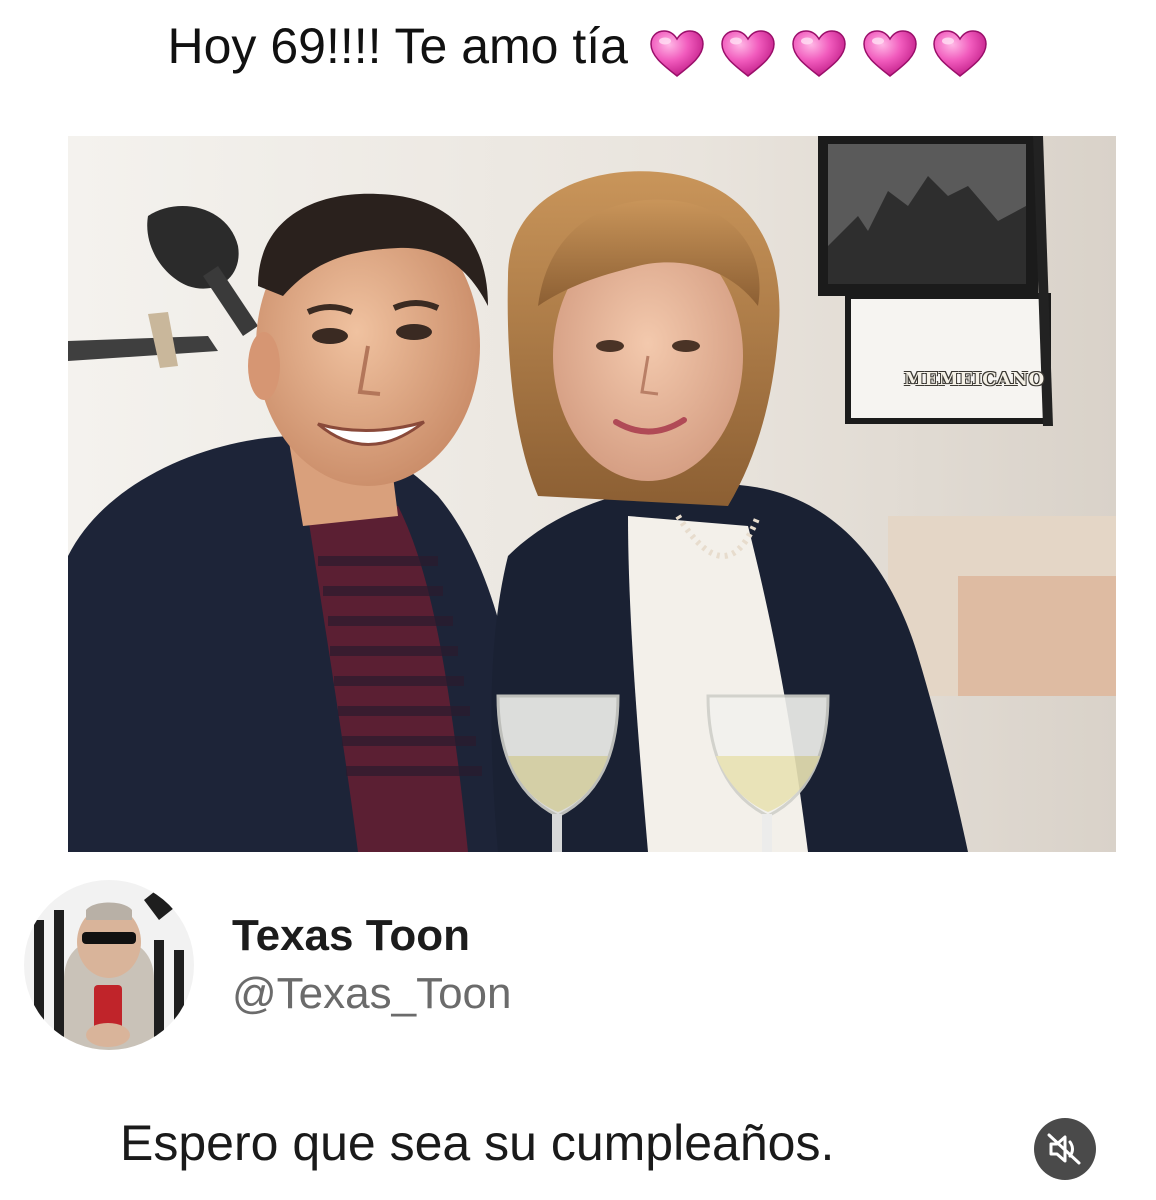 The width and height of the screenshot is (1156, 1200). I want to click on hearts-row, so click(818, 50).